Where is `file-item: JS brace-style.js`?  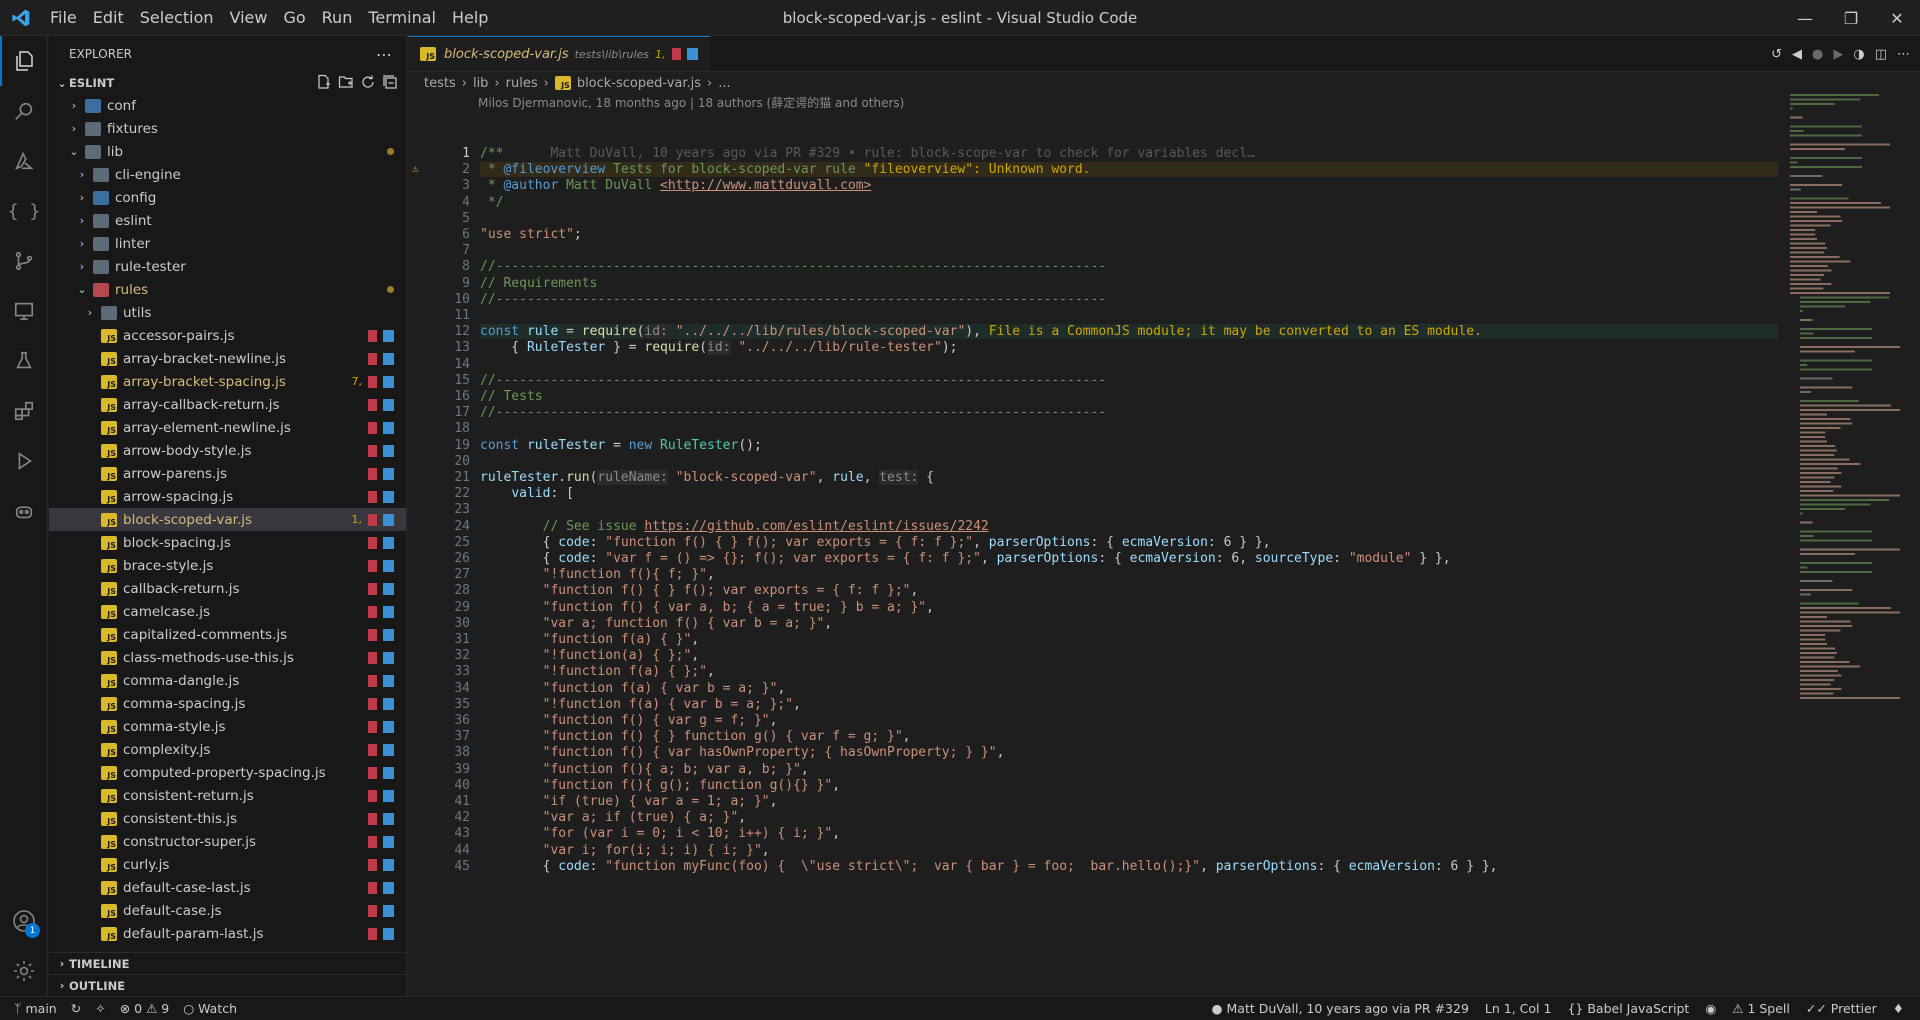
file-item: JS brace-style.js is located at coordinates (227, 565).